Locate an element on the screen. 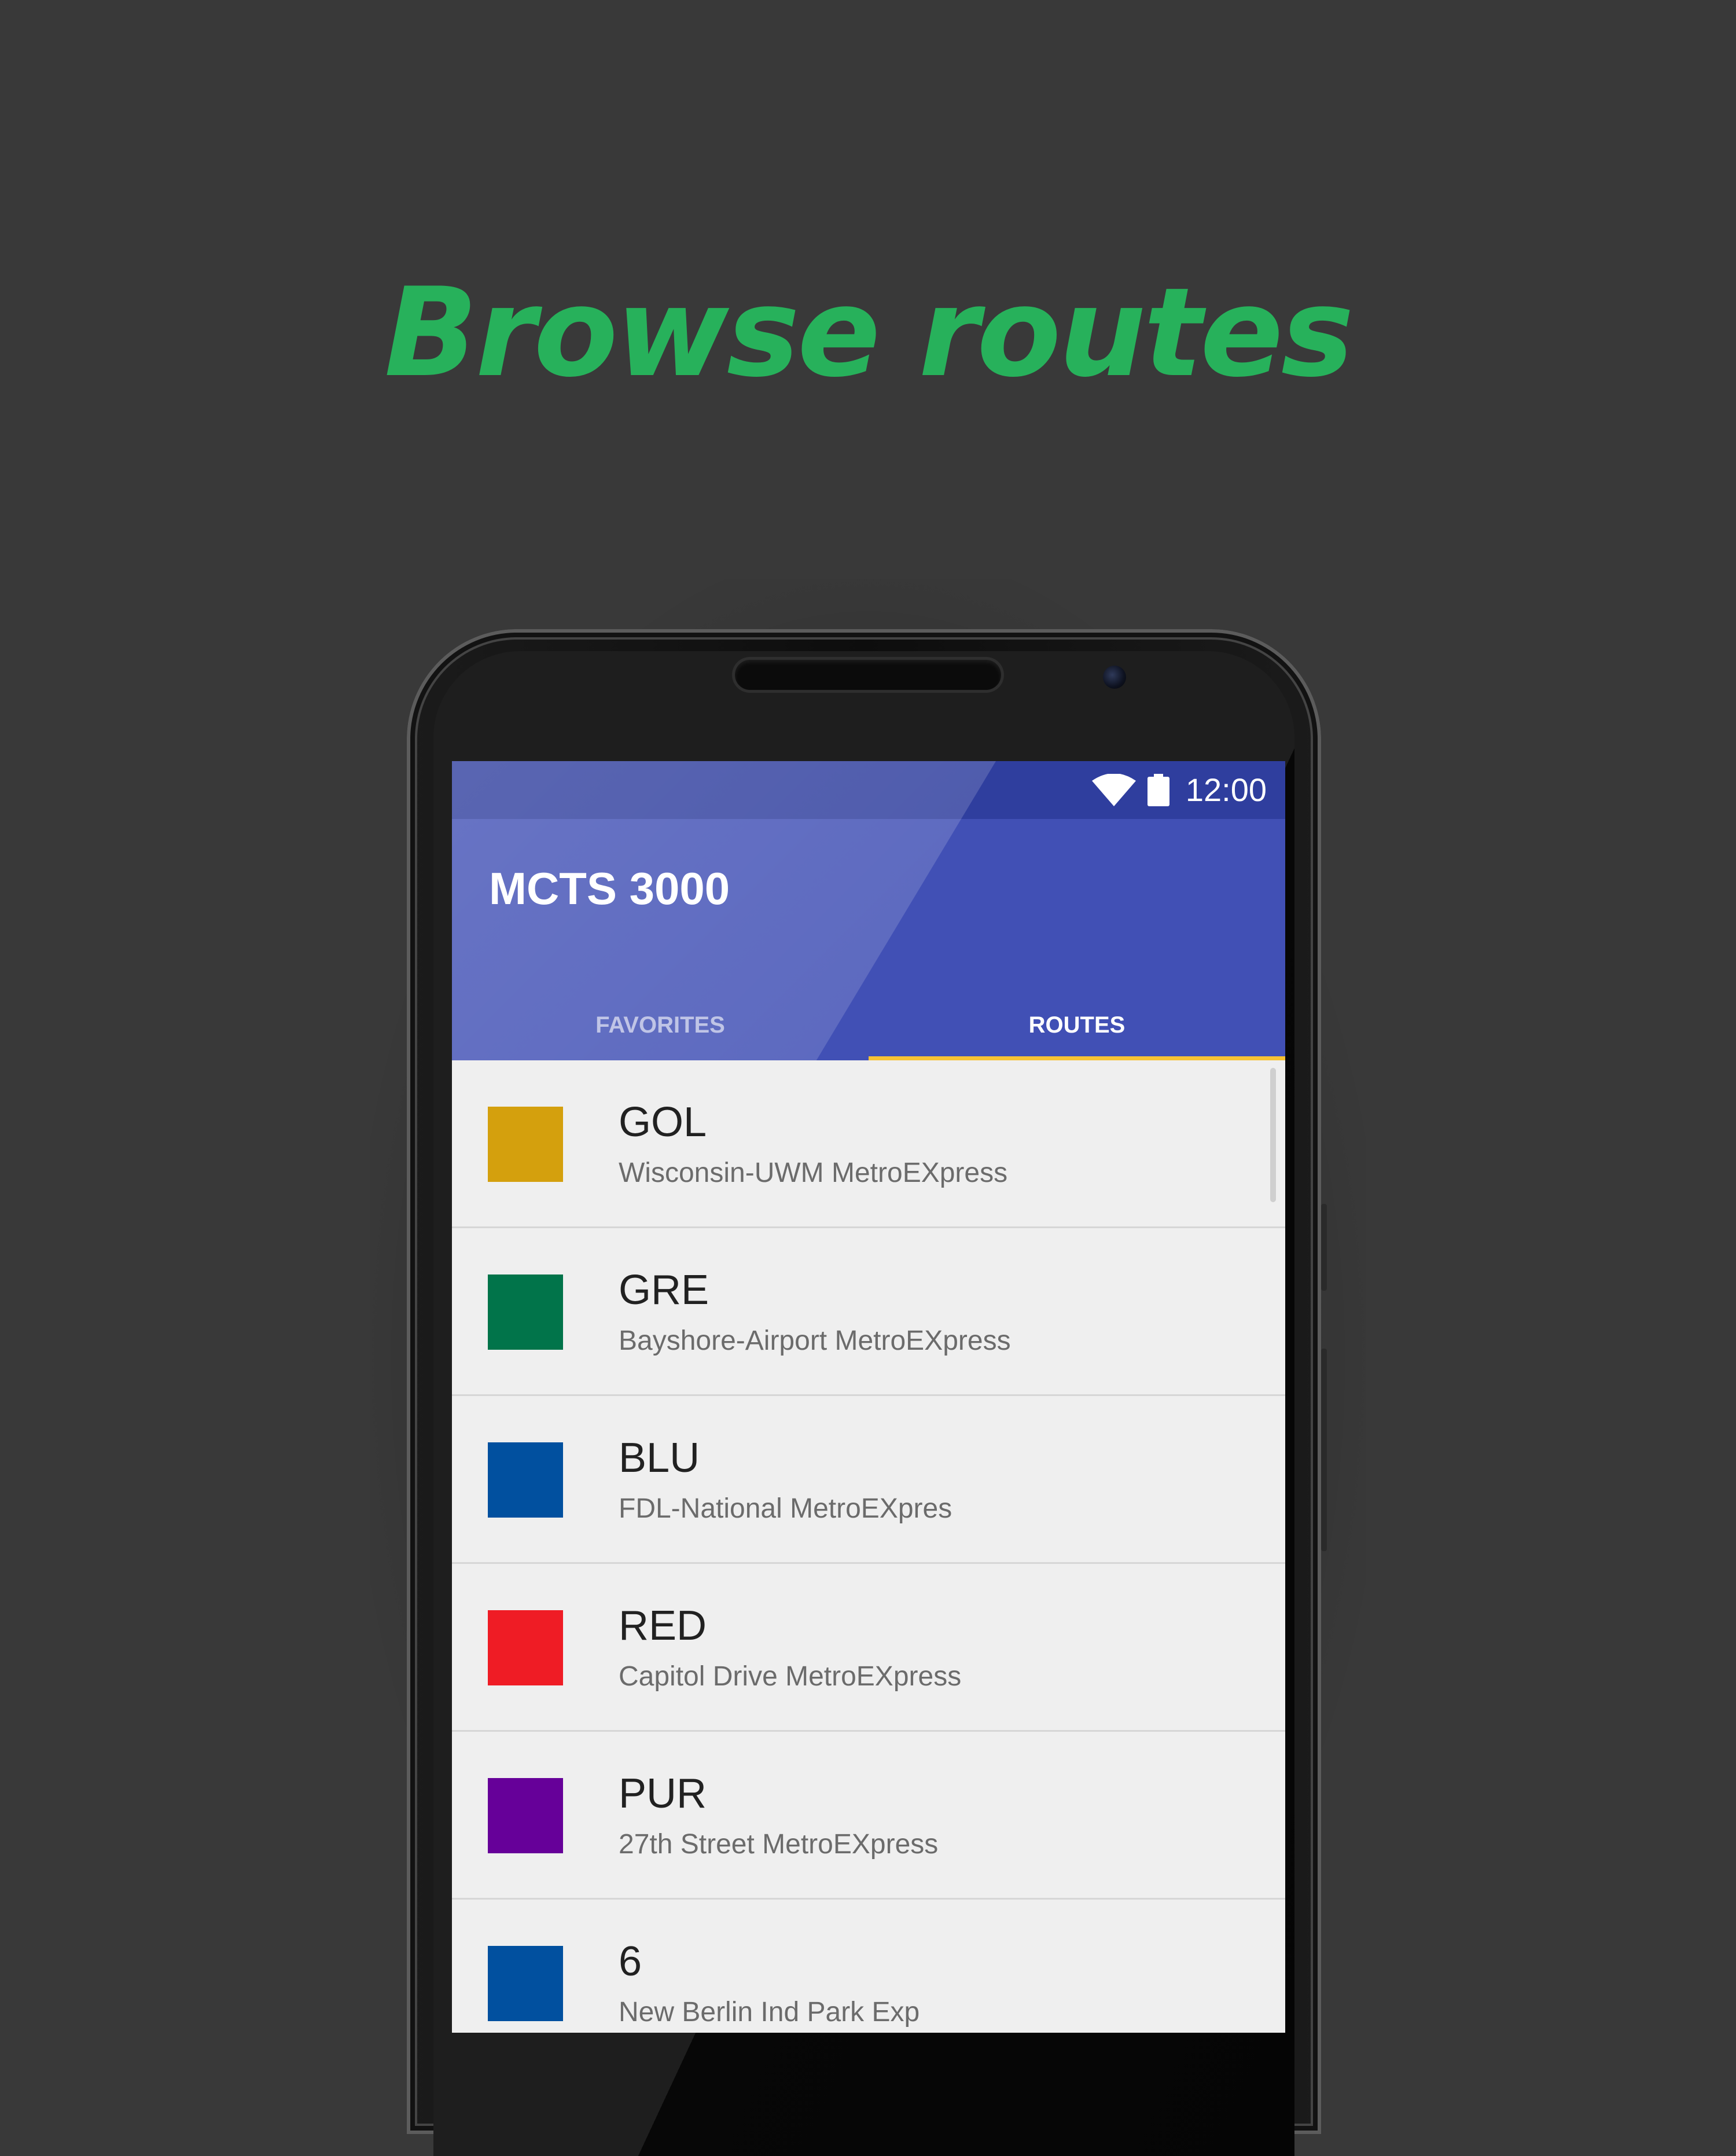 This screenshot has width=1736, height=2156. promo-headline: Browse routes is located at coordinates (869, 333).